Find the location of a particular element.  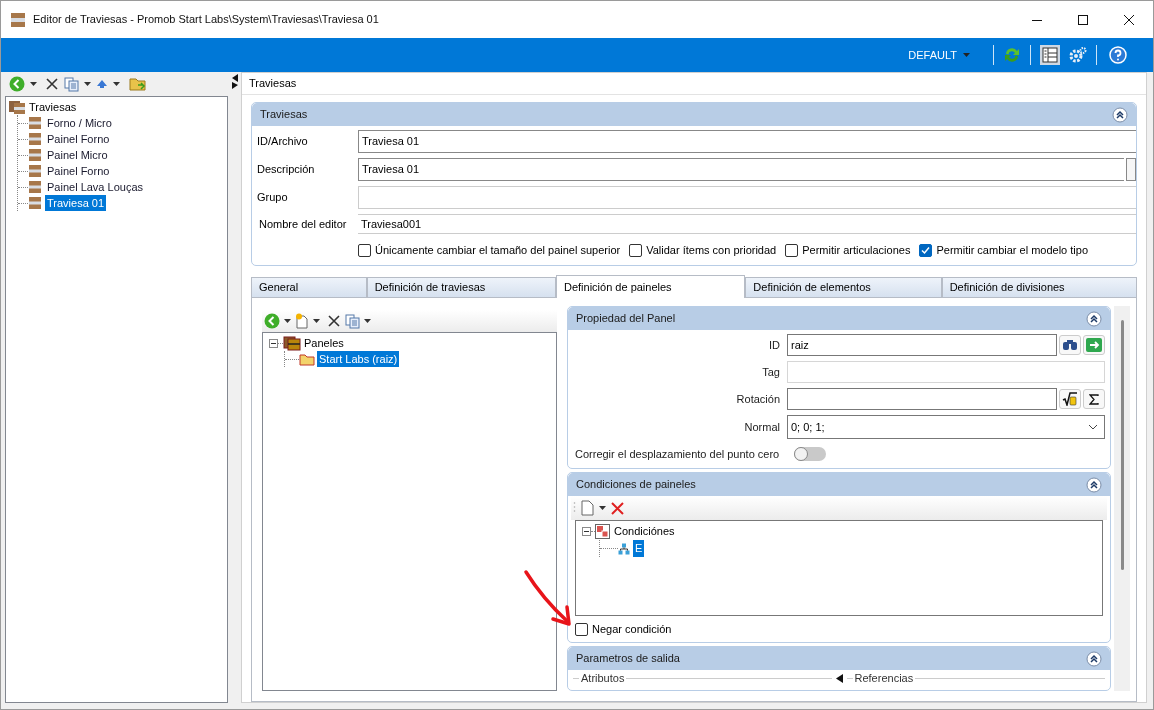

checkbox-label: Únicamente cambiar el tamaño del painel superior is located at coordinates (498, 251).